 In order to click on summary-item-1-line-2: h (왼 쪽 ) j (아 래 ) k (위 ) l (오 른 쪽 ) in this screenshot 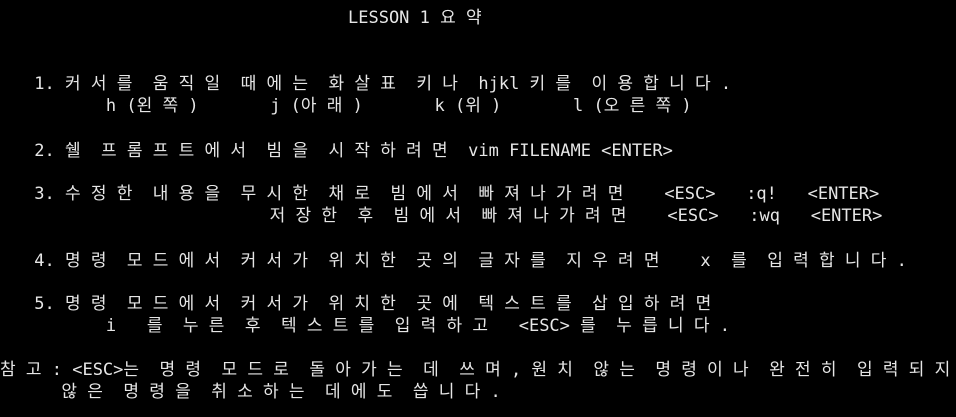, I will do `click(358, 106)`.